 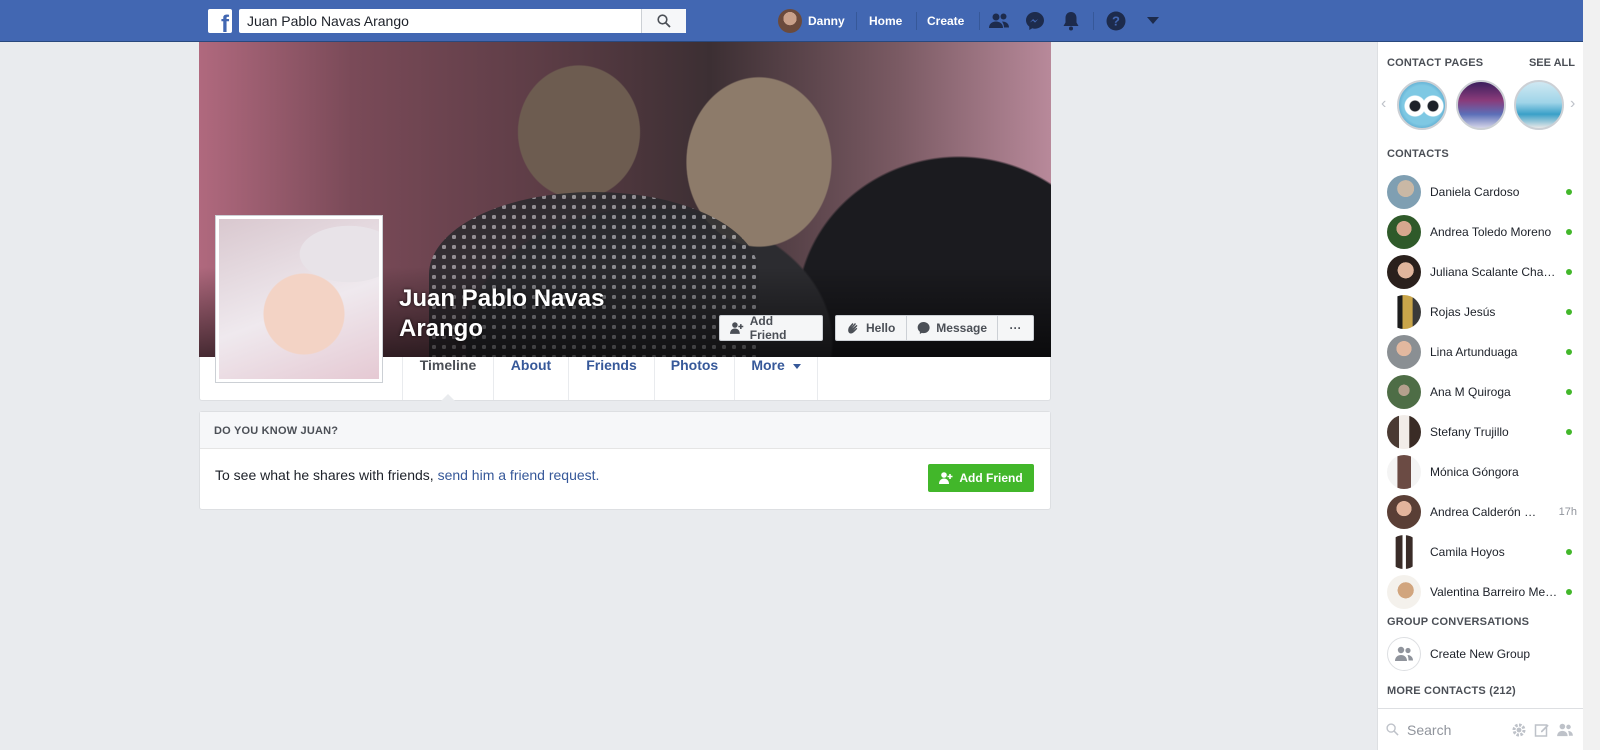 I want to click on card-text-body: To see what he shares with friends,, so click(x=326, y=475).